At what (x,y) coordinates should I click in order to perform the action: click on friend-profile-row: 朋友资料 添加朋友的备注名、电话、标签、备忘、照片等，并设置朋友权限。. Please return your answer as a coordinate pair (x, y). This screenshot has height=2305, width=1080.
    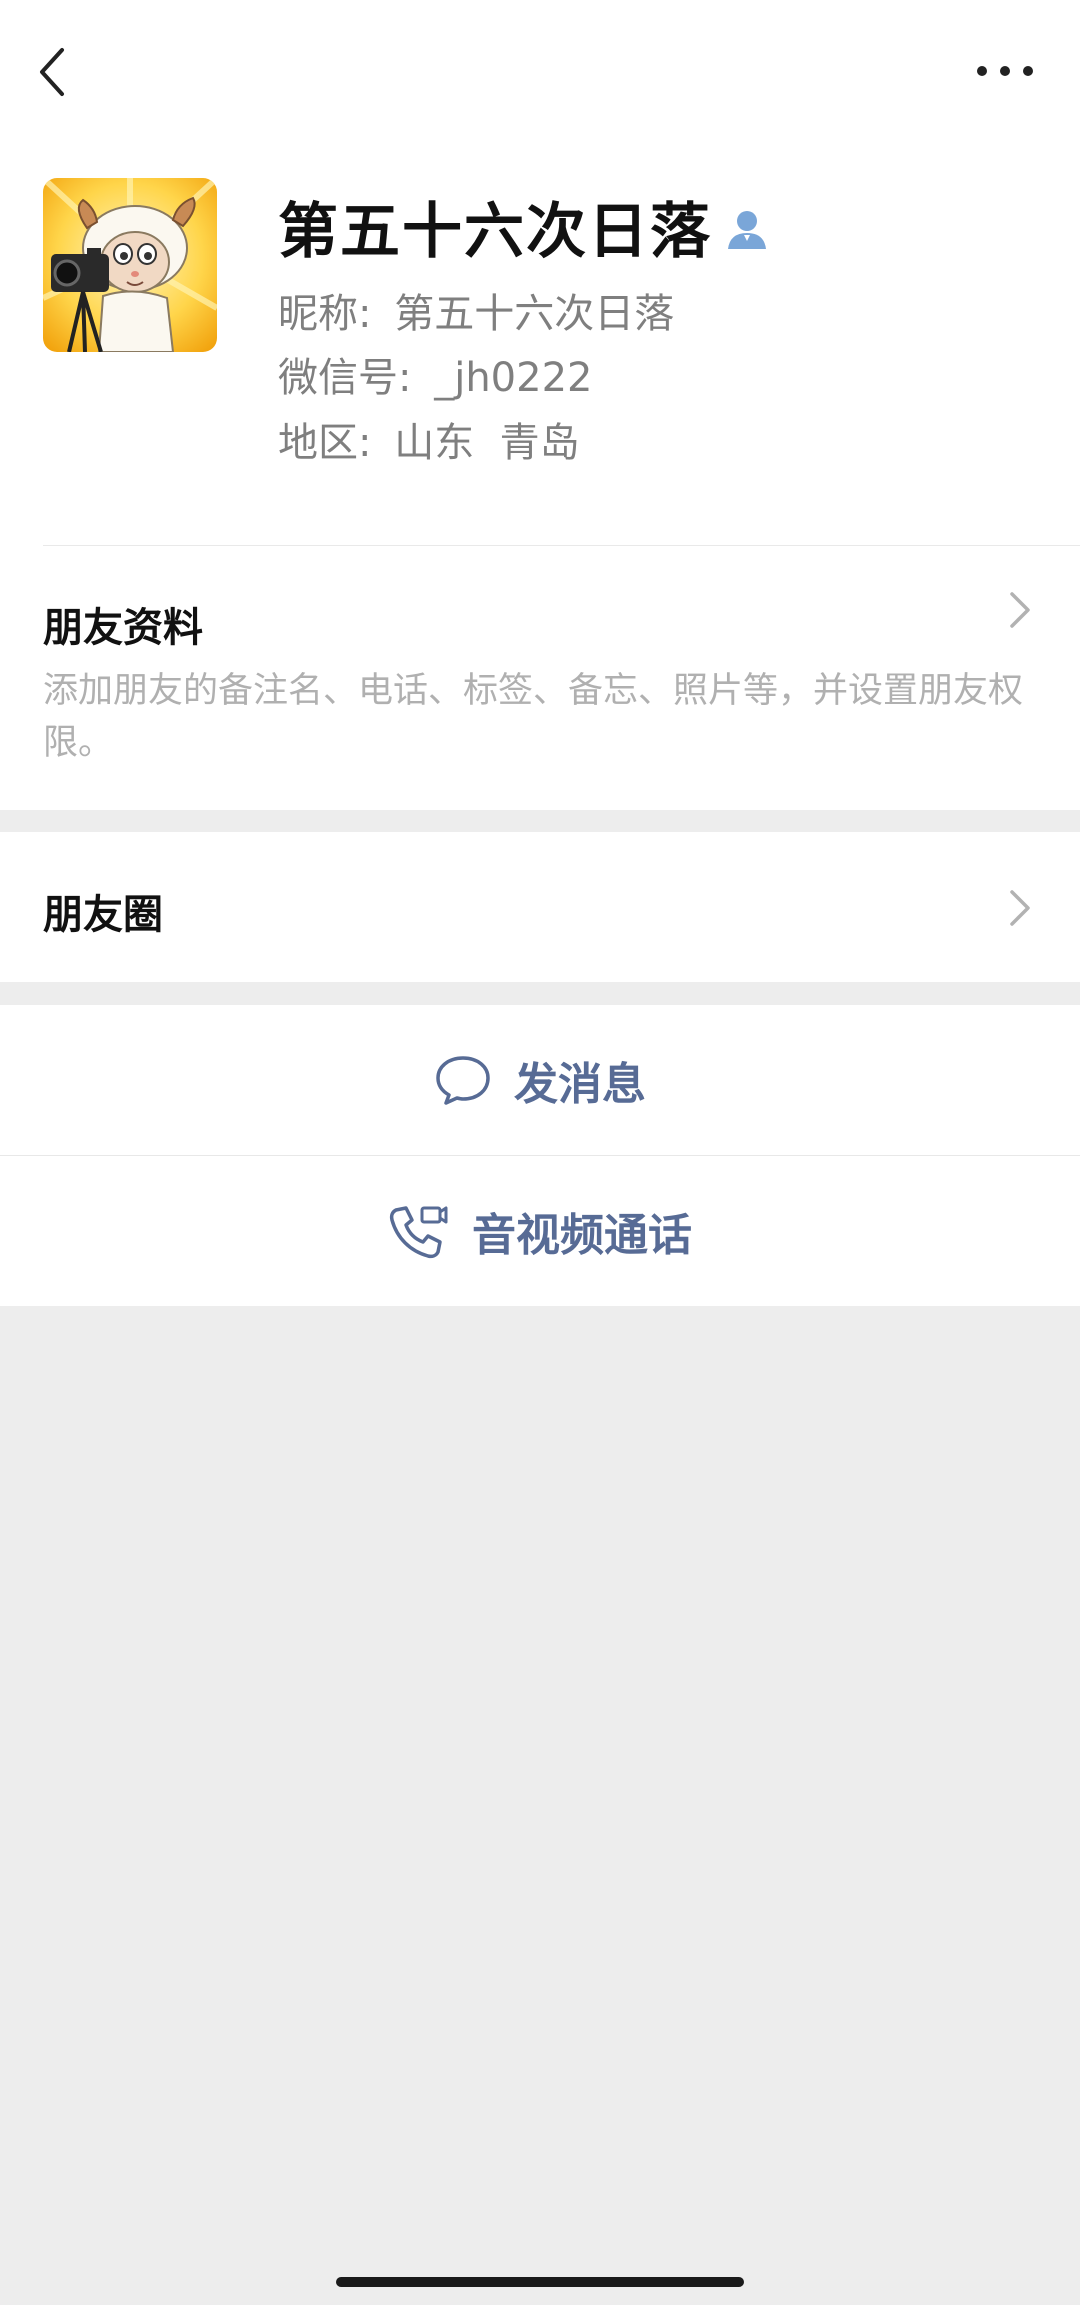
    Looking at the image, I should click on (540, 678).